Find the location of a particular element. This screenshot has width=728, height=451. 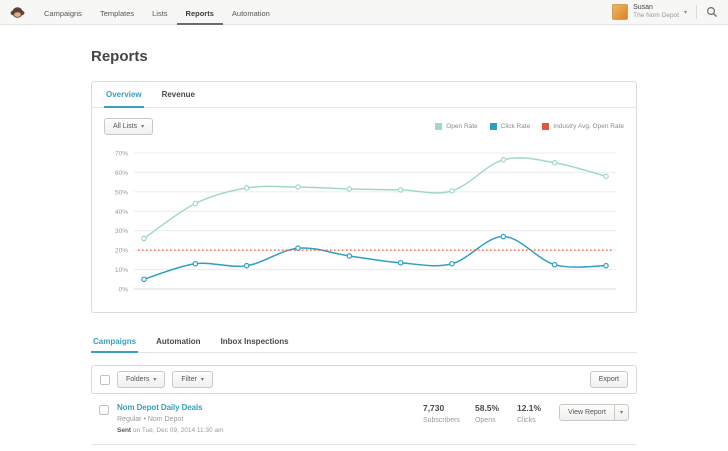

account-menu: Susan The Nom Depot is located at coordinates (656, 12).